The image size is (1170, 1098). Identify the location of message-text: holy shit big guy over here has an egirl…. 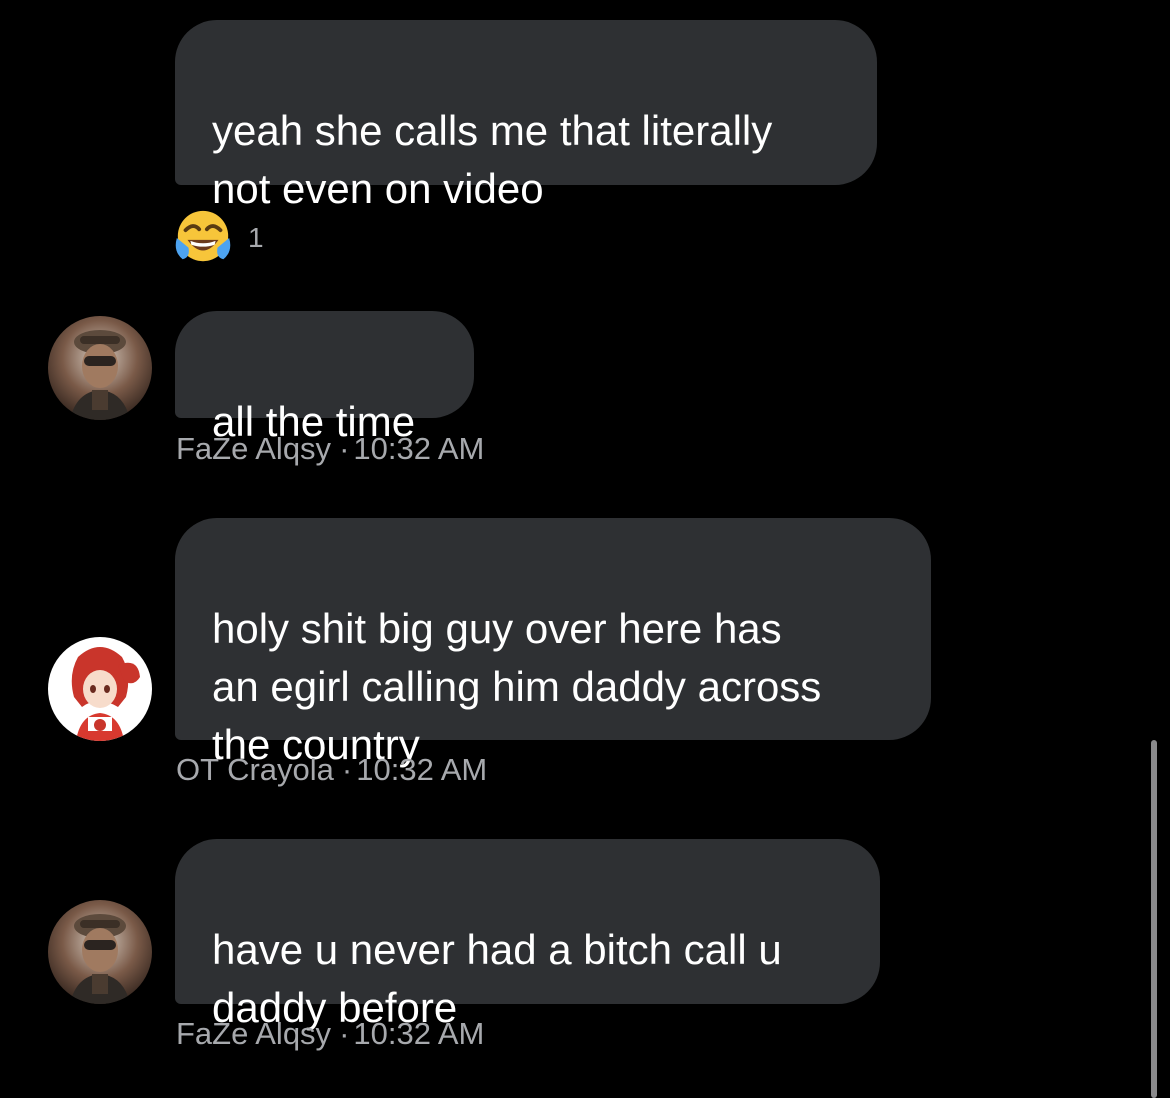
(517, 686).